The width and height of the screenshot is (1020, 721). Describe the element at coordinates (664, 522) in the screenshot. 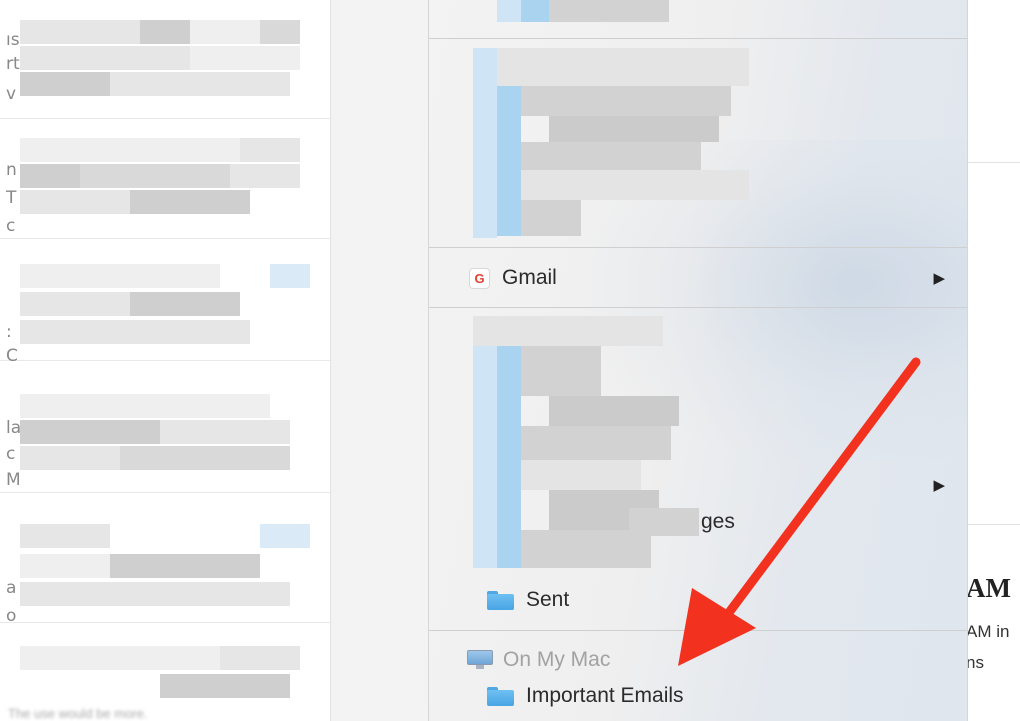

I see `blurred-label-fragment` at that location.